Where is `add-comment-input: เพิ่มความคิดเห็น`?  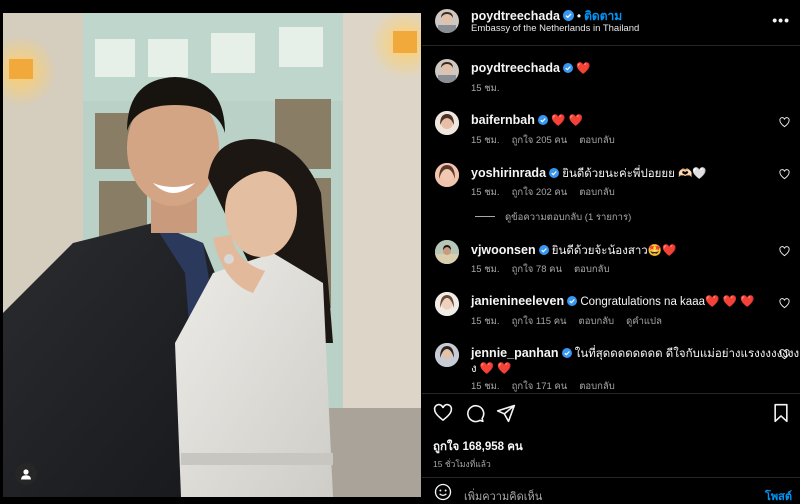
add-comment-input: เพิ่มความคิดเห็น is located at coordinates (503, 495).